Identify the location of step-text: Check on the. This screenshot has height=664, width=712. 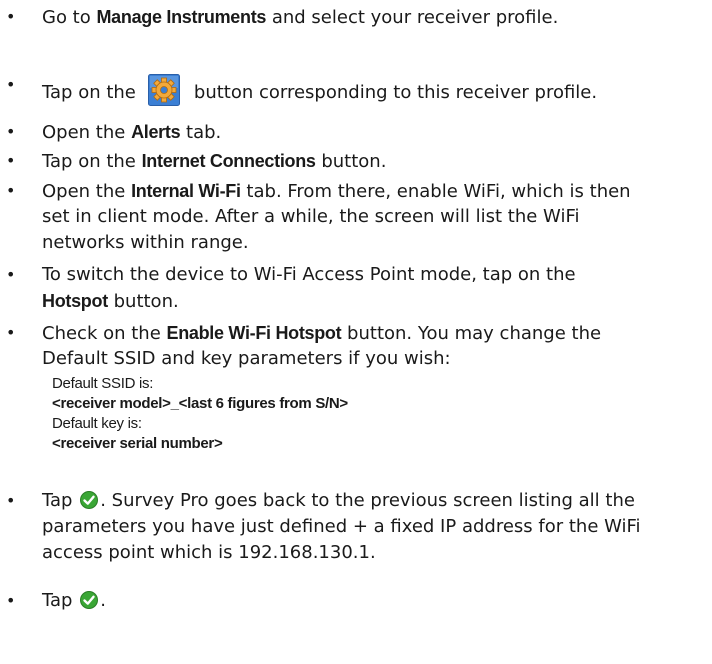
(104, 333).